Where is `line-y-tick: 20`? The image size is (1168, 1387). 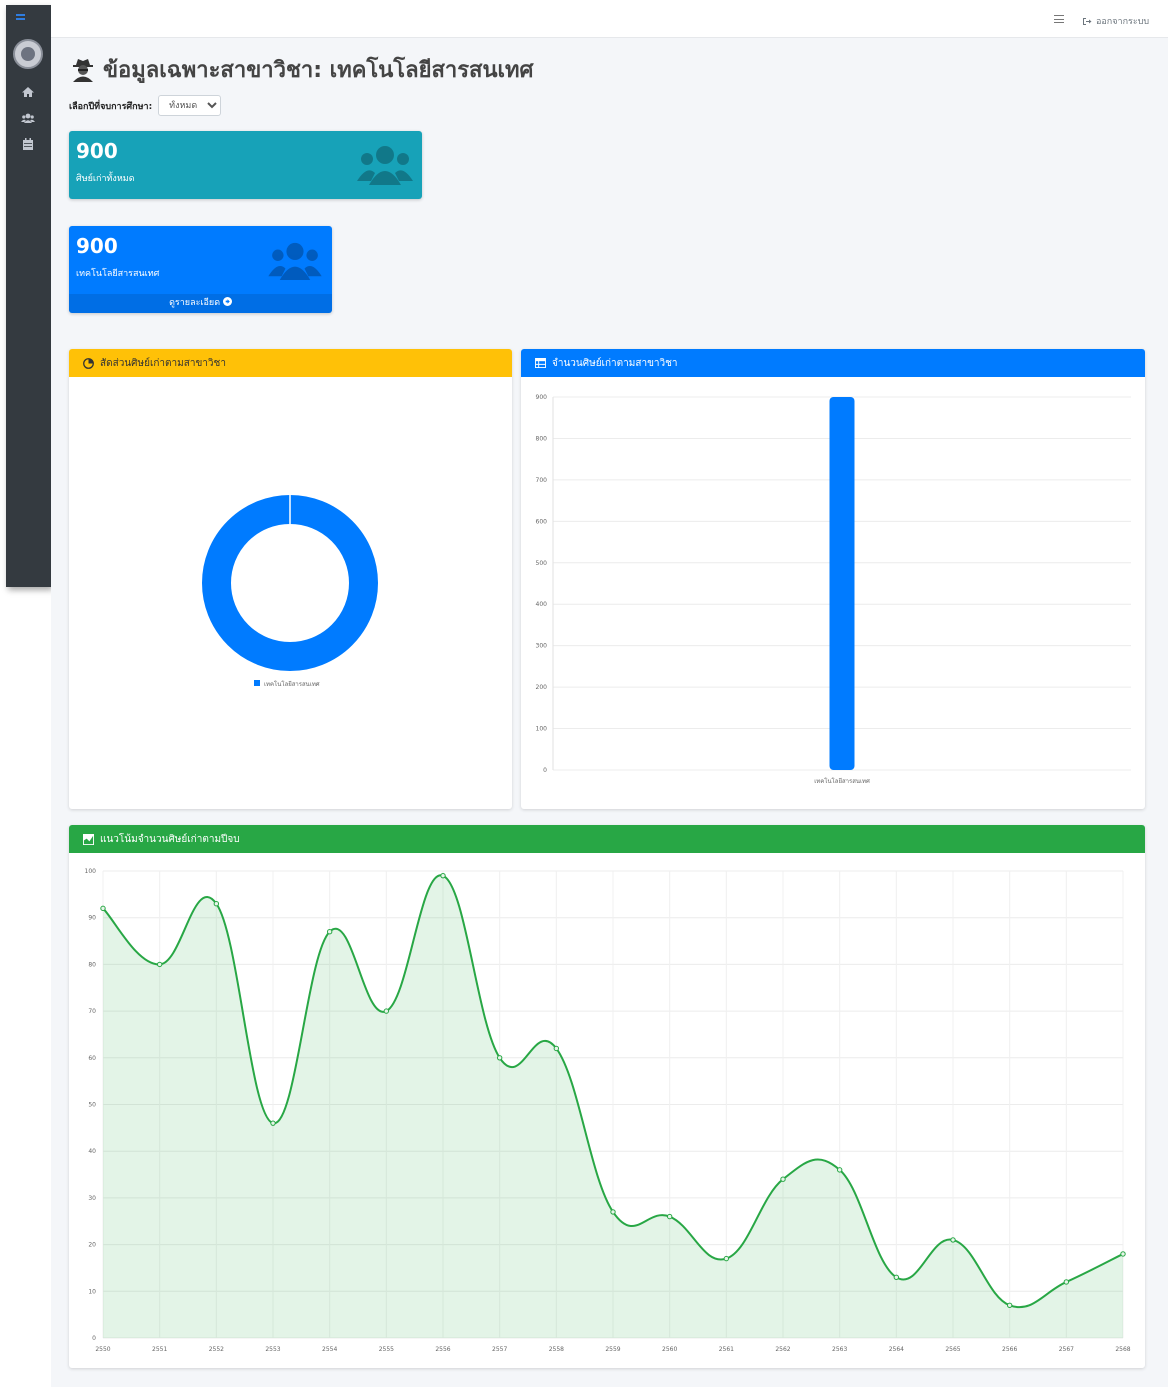
line-y-tick: 20 is located at coordinates (92, 1245).